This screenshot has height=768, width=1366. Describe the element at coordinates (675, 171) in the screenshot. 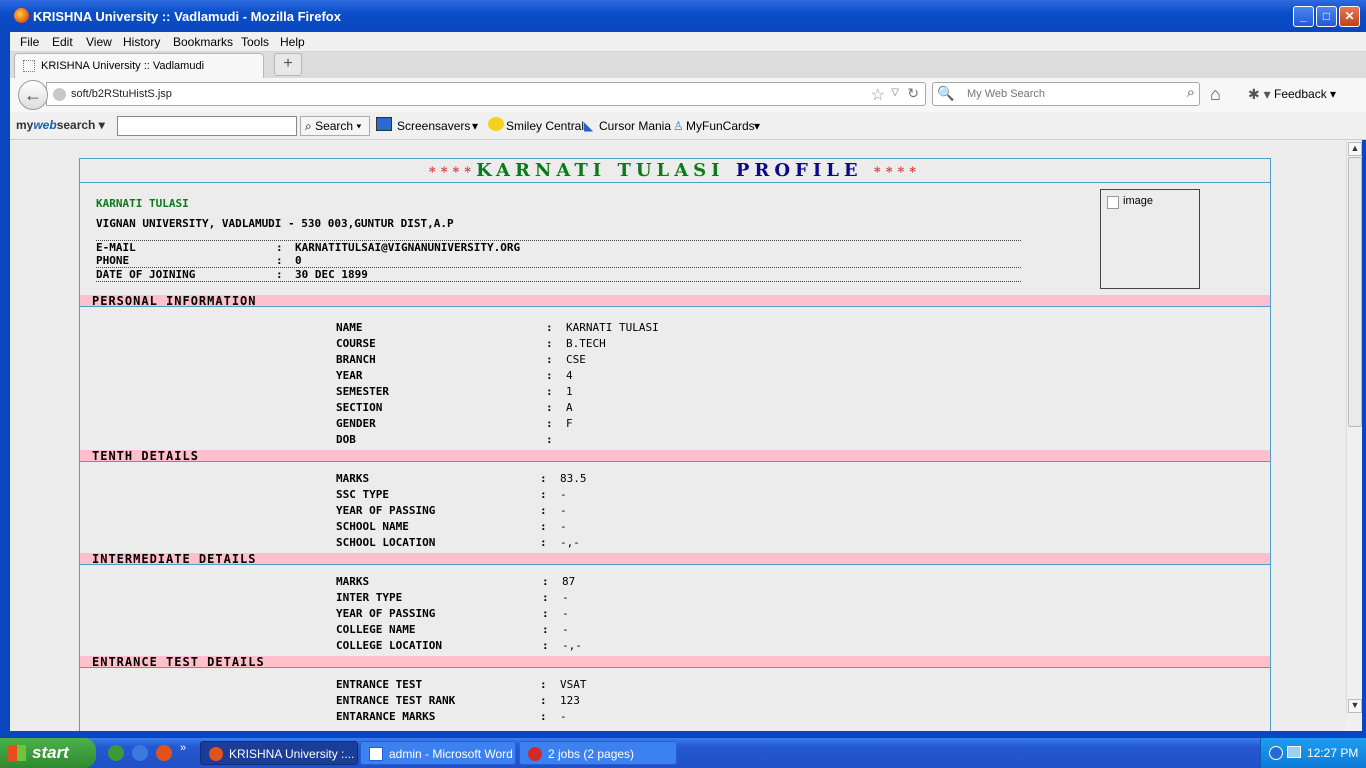

I see `profile-header: ****KARNATI TULASI PROFILE ****` at that location.